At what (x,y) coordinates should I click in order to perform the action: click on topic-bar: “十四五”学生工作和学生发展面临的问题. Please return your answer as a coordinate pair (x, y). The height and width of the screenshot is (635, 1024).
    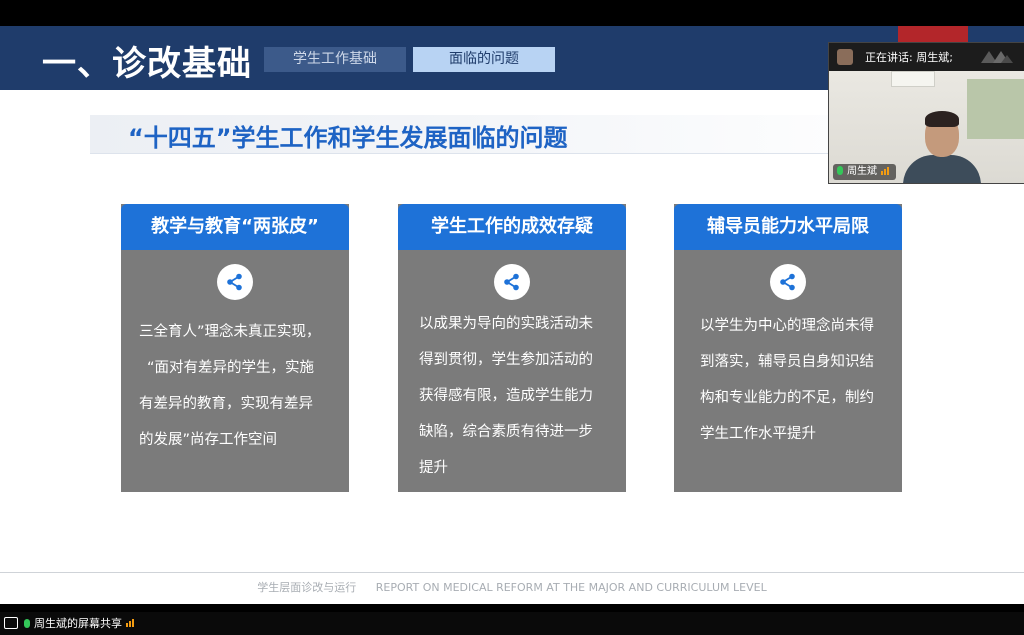
    Looking at the image, I should click on (510, 134).